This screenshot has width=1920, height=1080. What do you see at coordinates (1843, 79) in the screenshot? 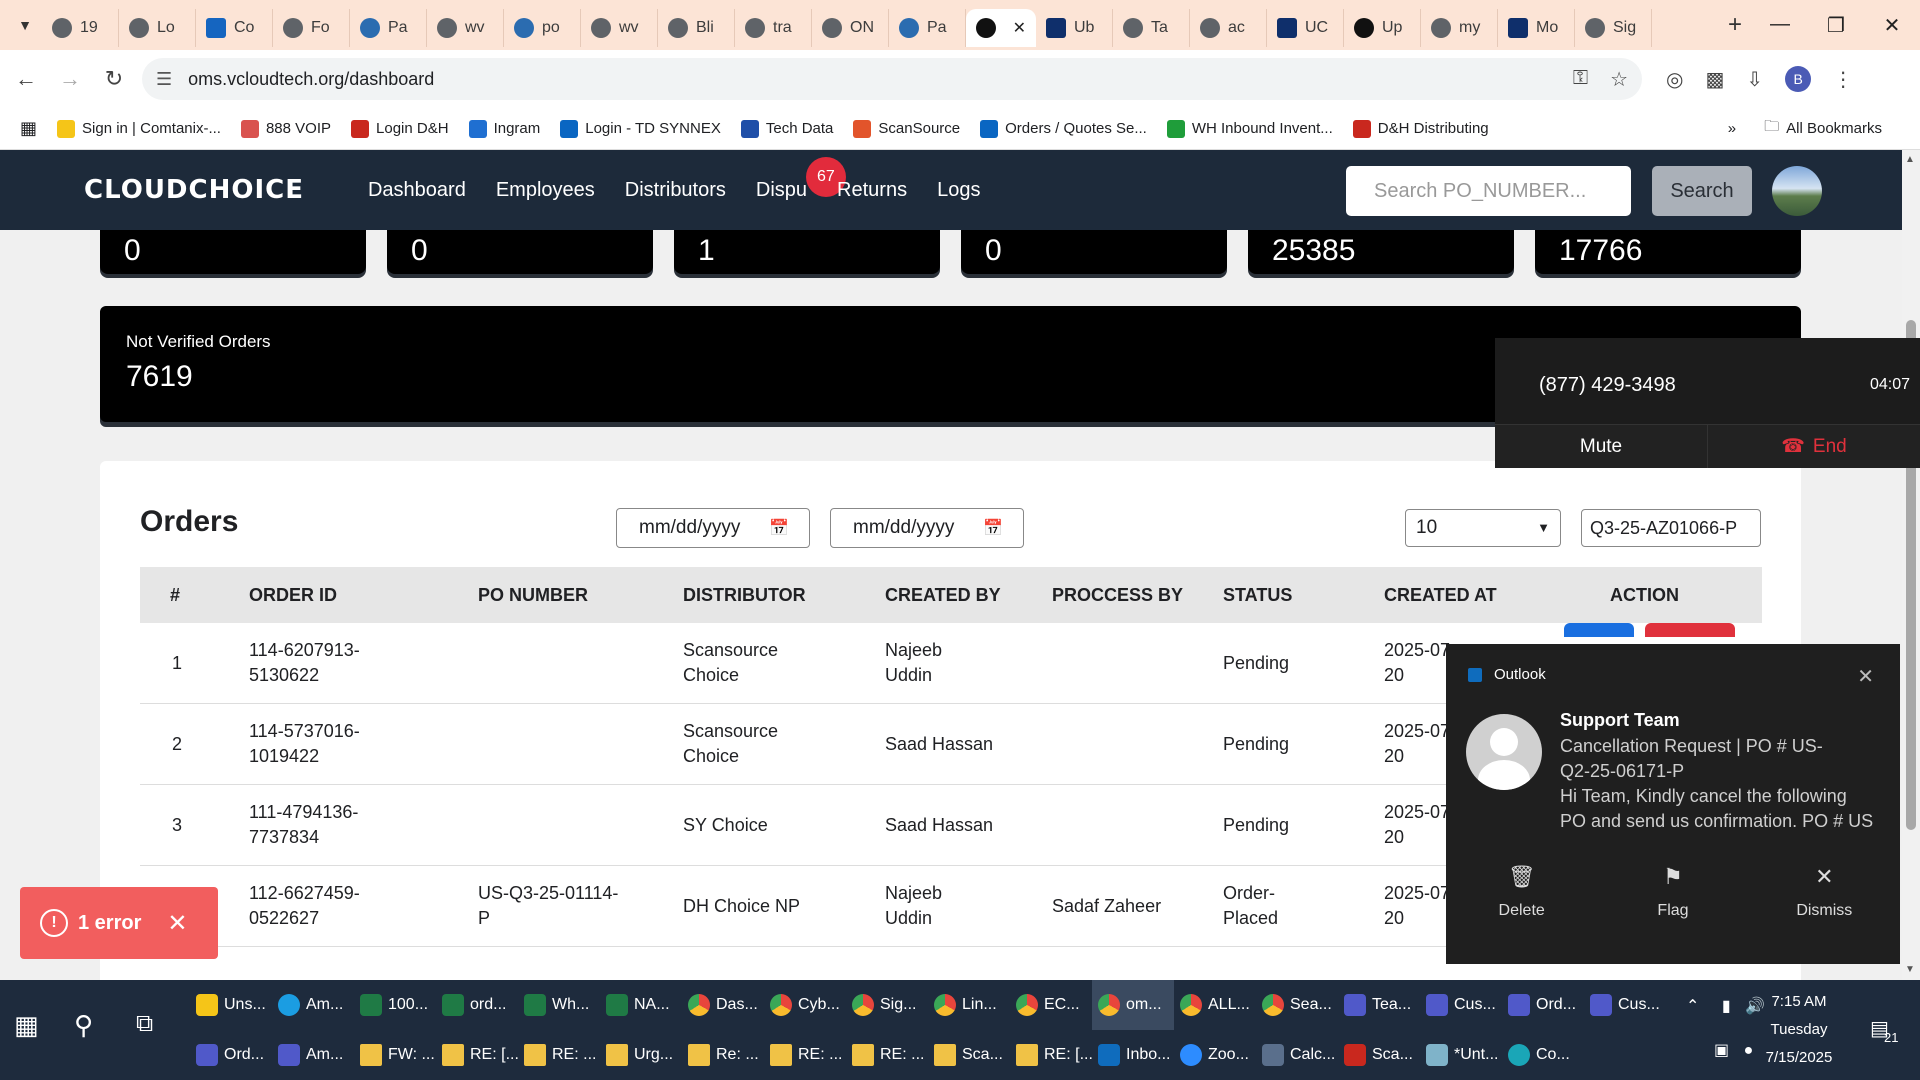
I see `more-menu-icon: ⋮` at bounding box center [1843, 79].